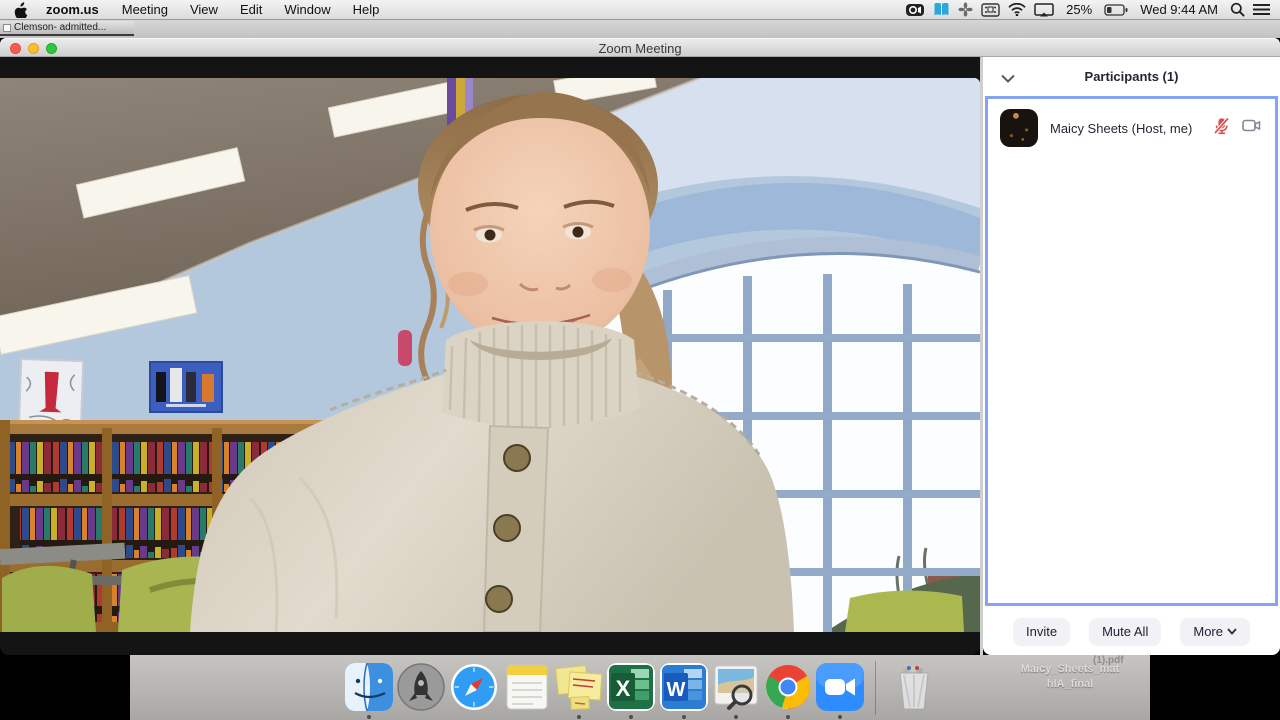  Describe the element at coordinates (965, 9) in the screenshot. I see `fan-status-icon` at that location.